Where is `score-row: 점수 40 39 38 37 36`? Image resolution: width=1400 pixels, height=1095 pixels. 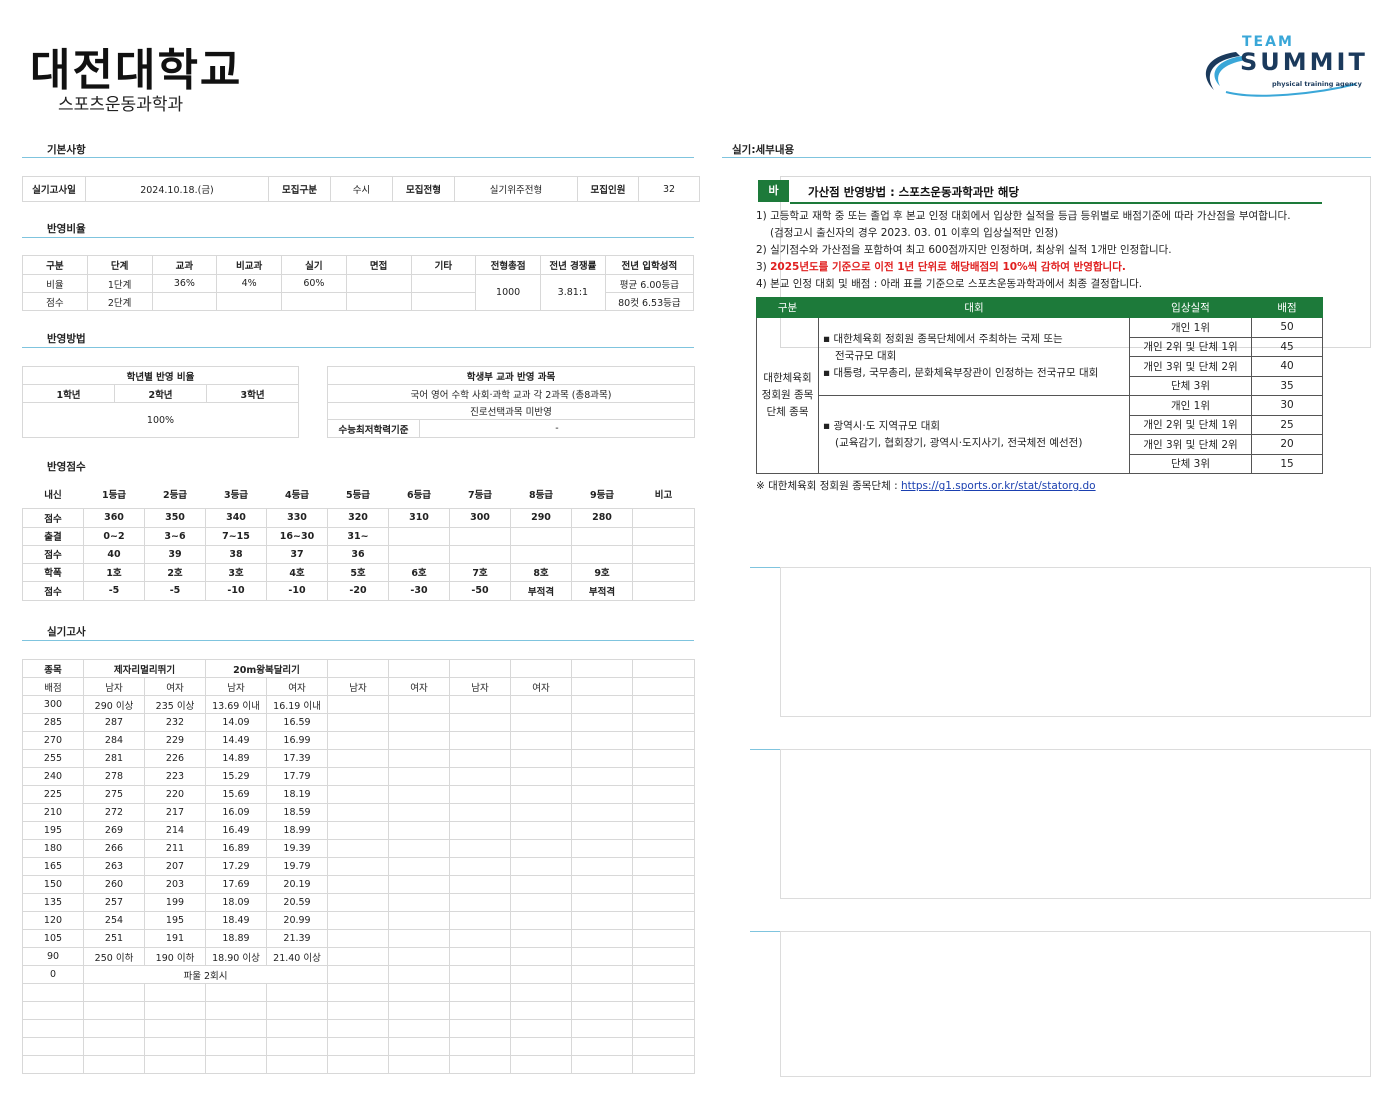 score-row: 점수 40 39 38 37 36 is located at coordinates (358, 554).